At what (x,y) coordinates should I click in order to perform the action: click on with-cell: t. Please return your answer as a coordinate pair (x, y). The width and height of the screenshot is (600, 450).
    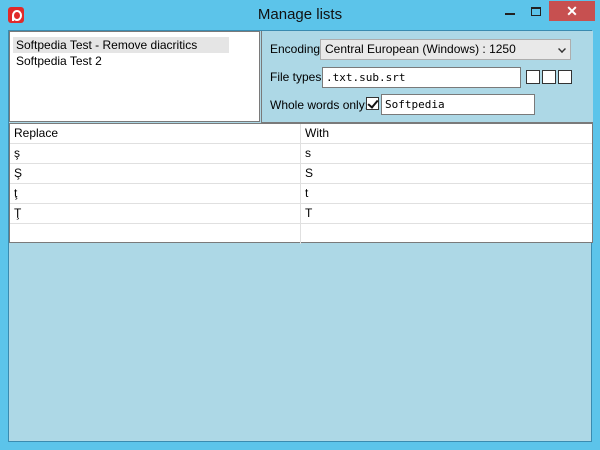
    Looking at the image, I should click on (446, 194).